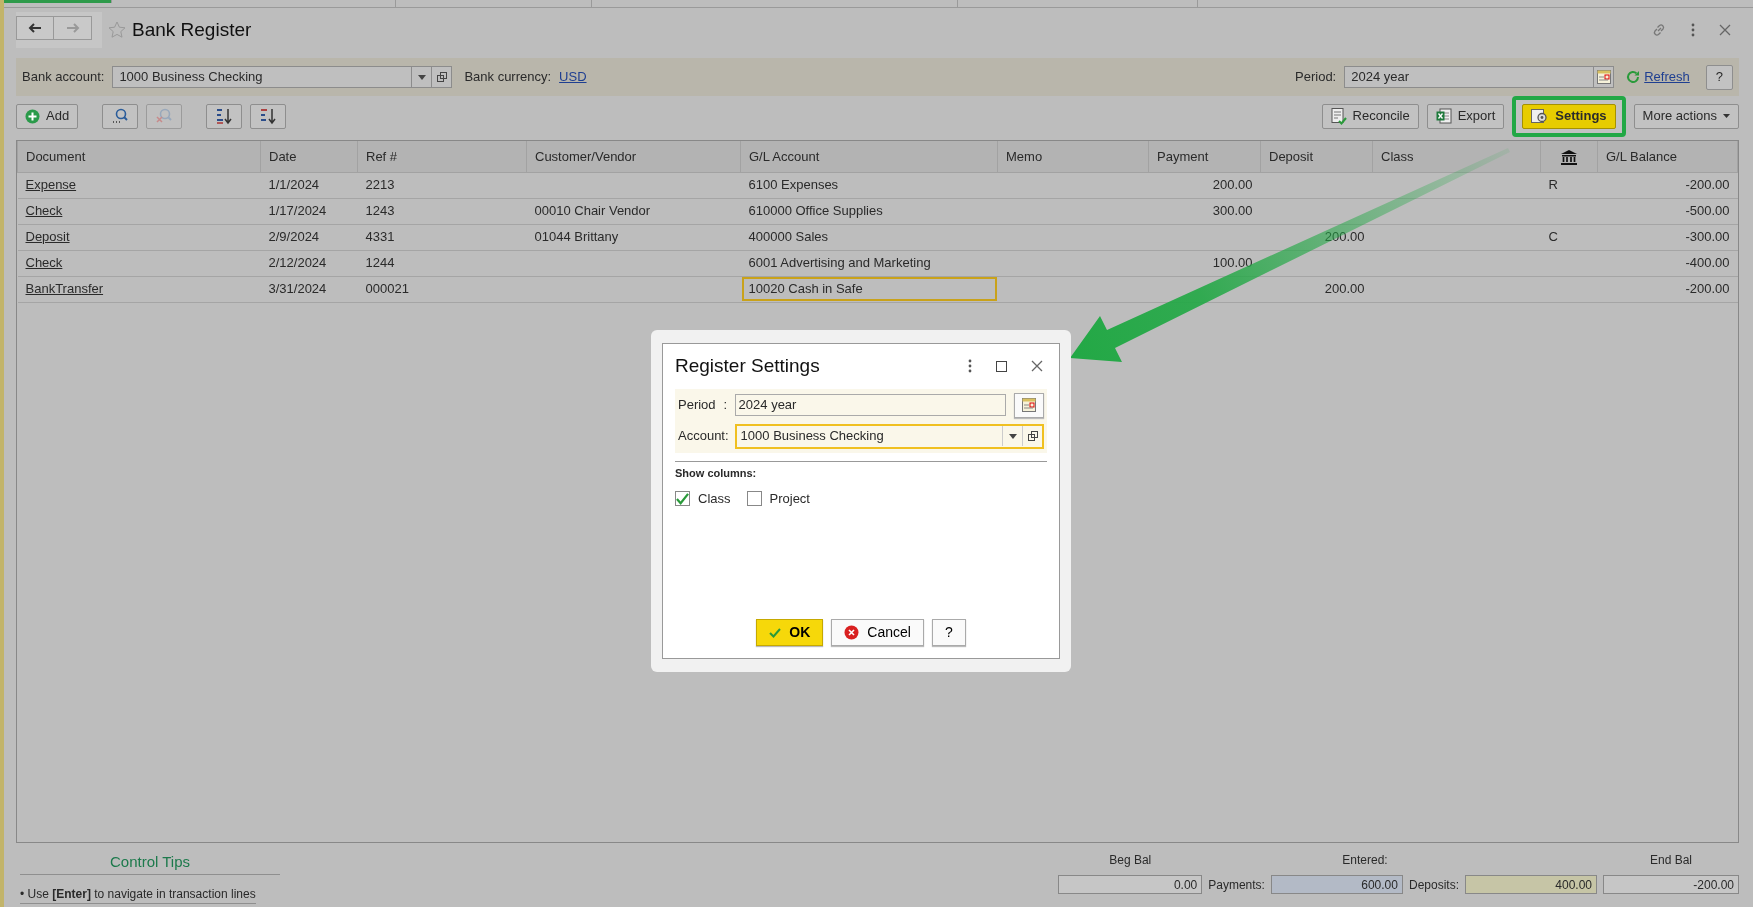 This screenshot has width=1753, height=907. What do you see at coordinates (703, 436) in the screenshot?
I see `field-label: Account:` at bounding box center [703, 436].